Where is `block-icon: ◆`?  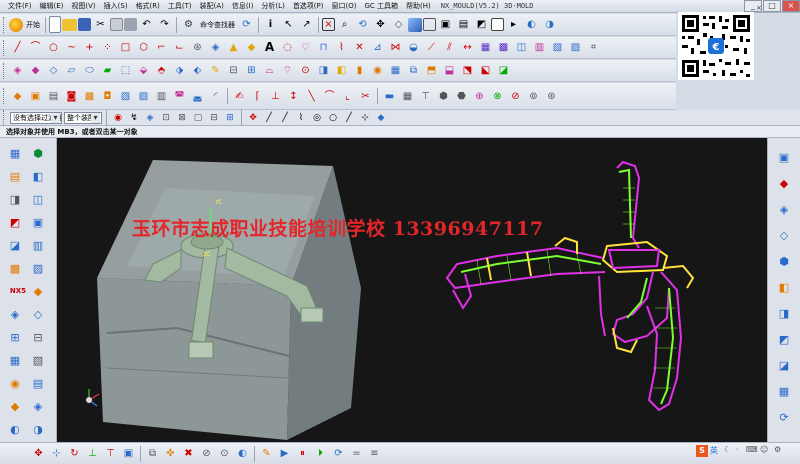 block-icon: ◆ is located at coordinates (17, 96).